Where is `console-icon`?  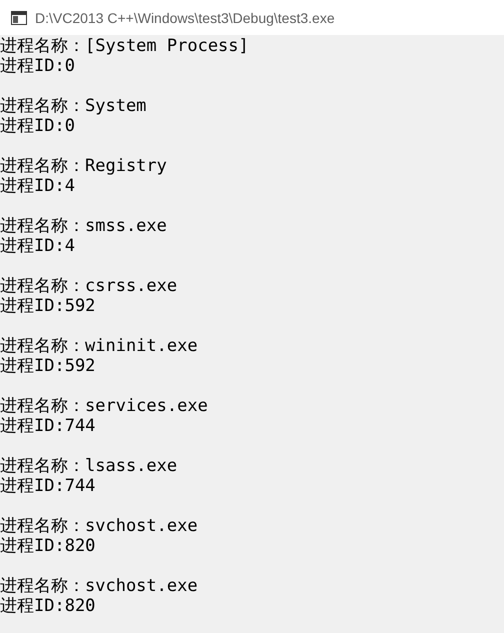 console-icon is located at coordinates (19, 17).